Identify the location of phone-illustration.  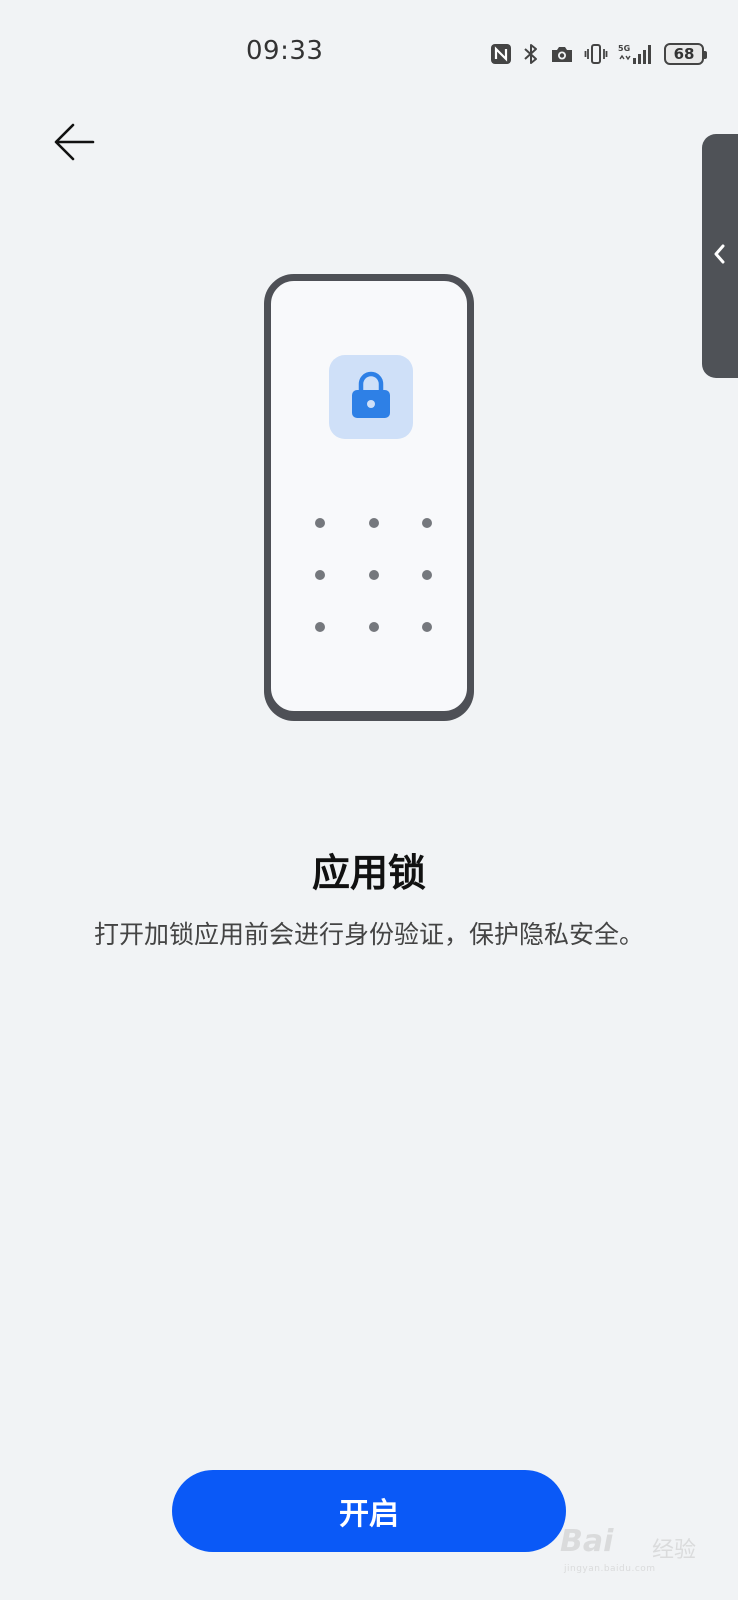
(369, 496).